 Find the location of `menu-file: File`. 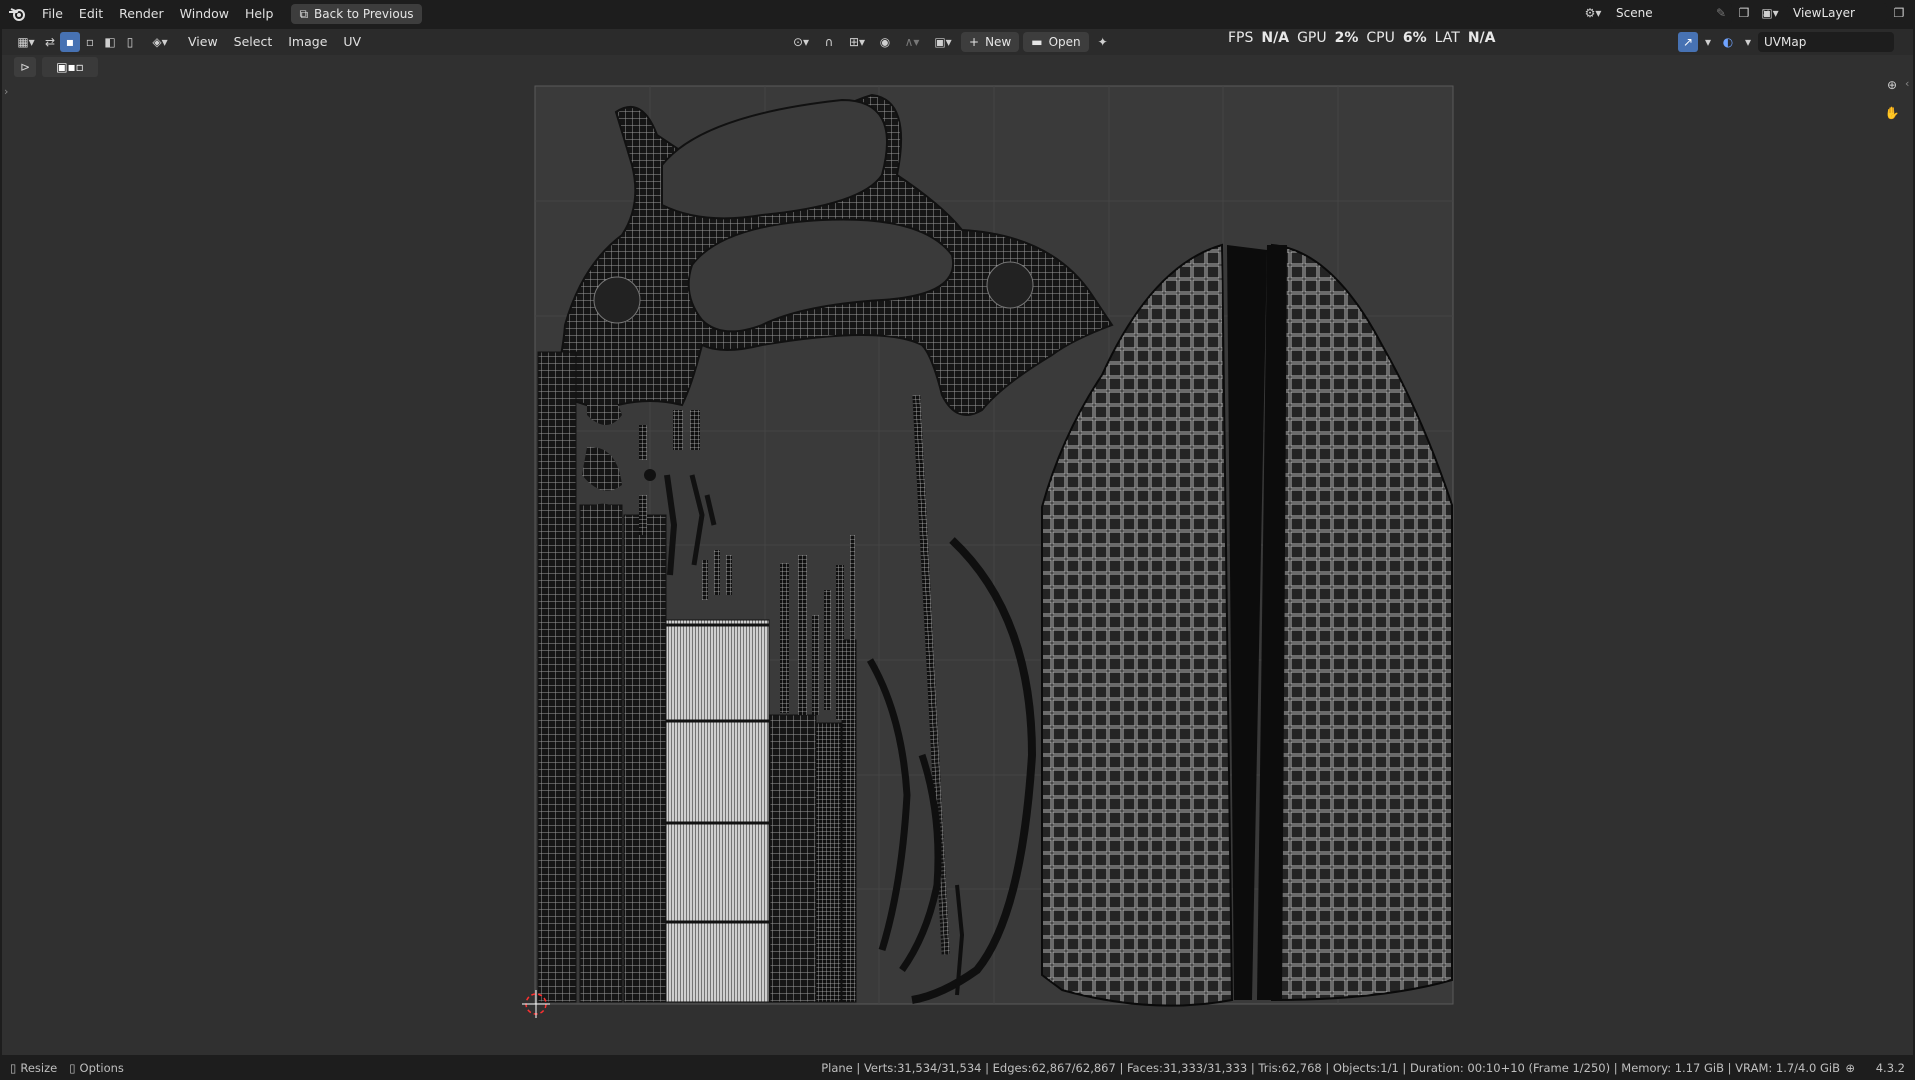

menu-file: File is located at coordinates (52, 14).